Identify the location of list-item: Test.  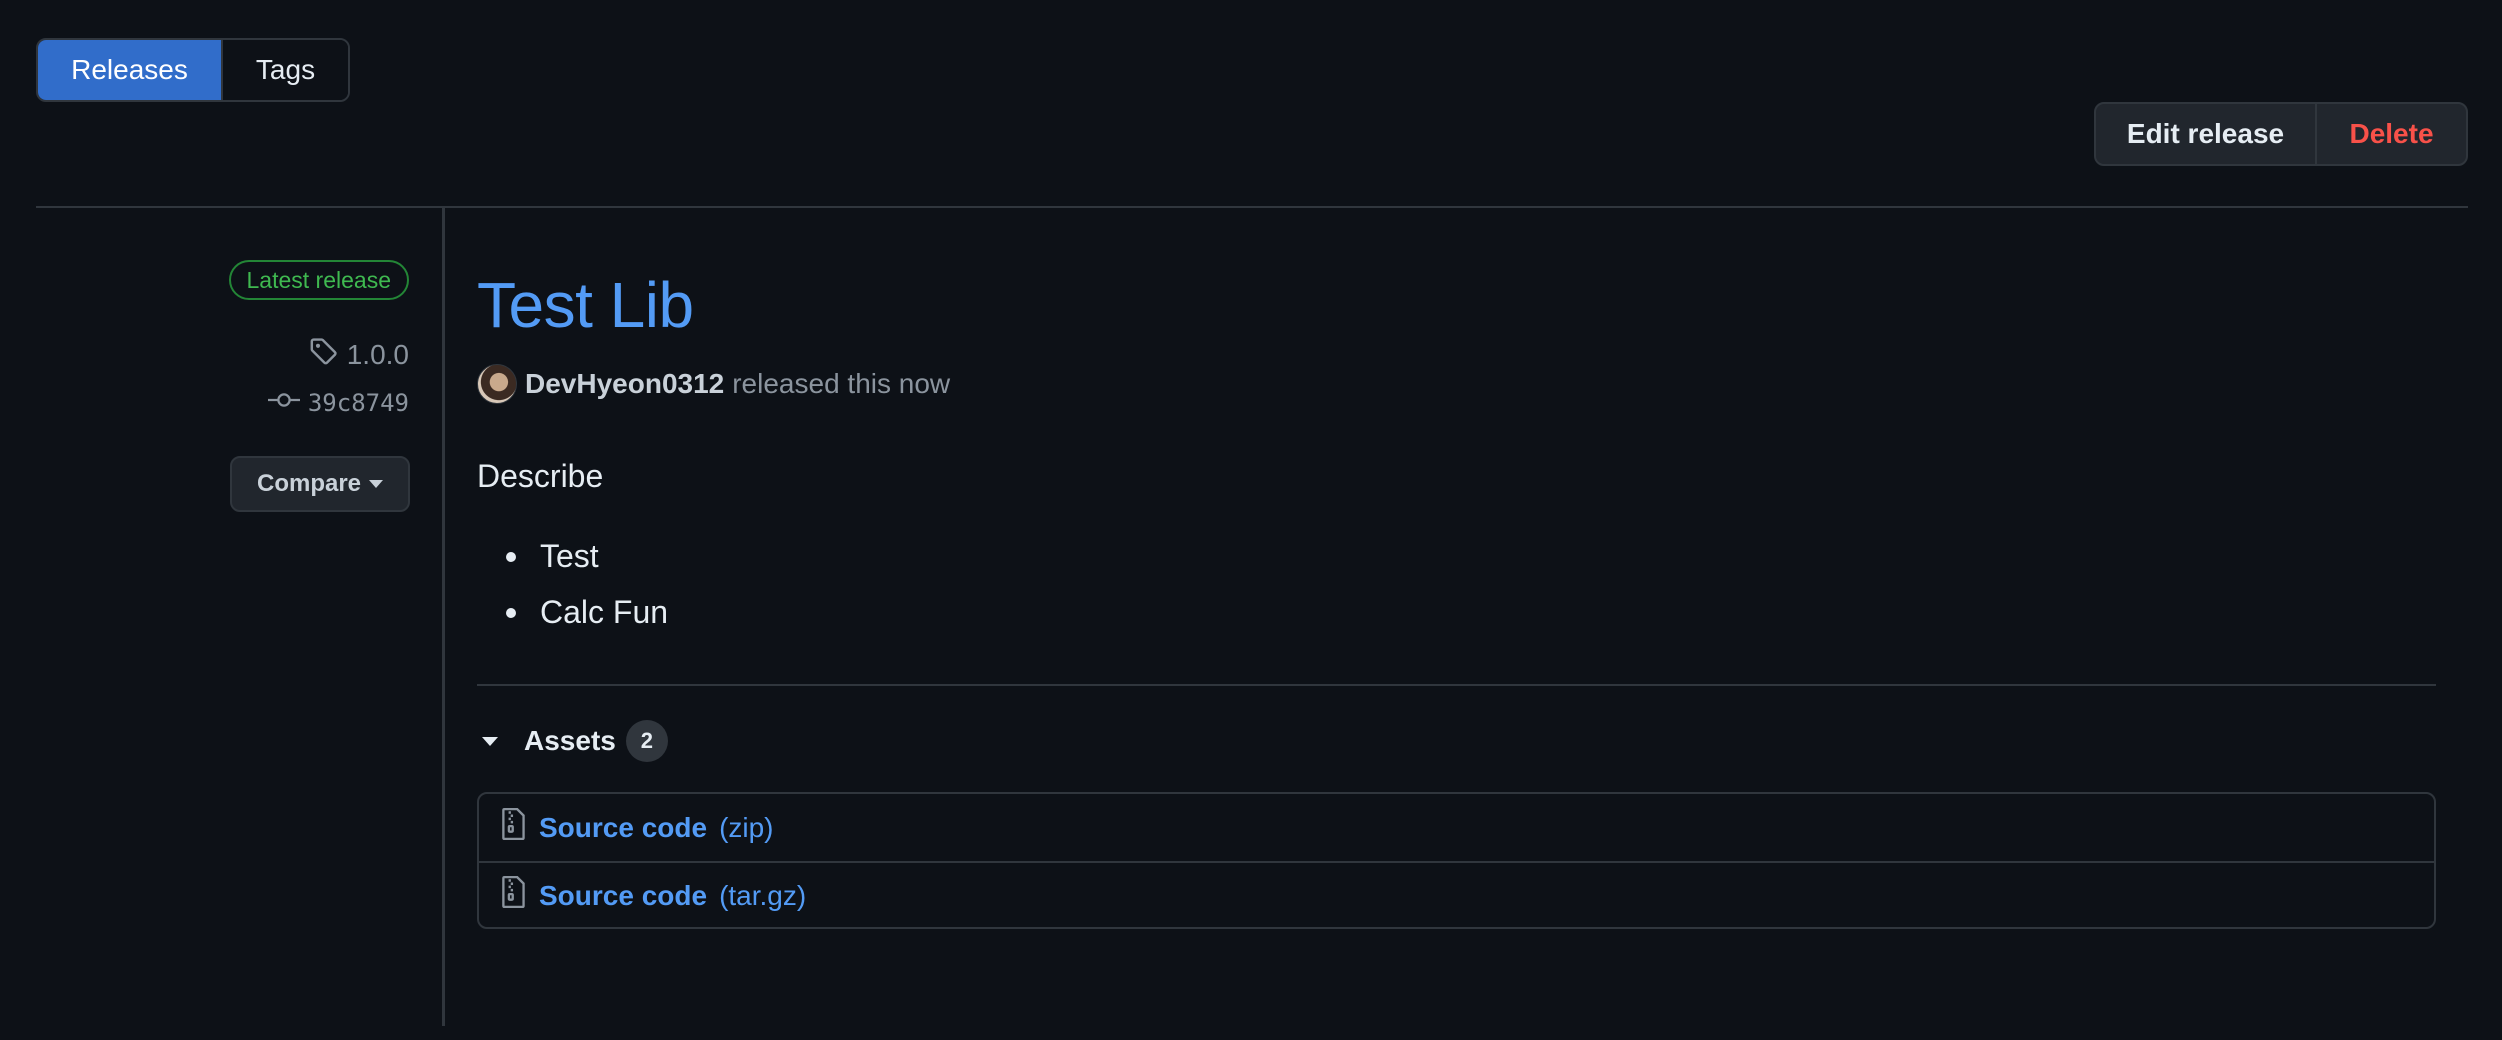
(586, 564).